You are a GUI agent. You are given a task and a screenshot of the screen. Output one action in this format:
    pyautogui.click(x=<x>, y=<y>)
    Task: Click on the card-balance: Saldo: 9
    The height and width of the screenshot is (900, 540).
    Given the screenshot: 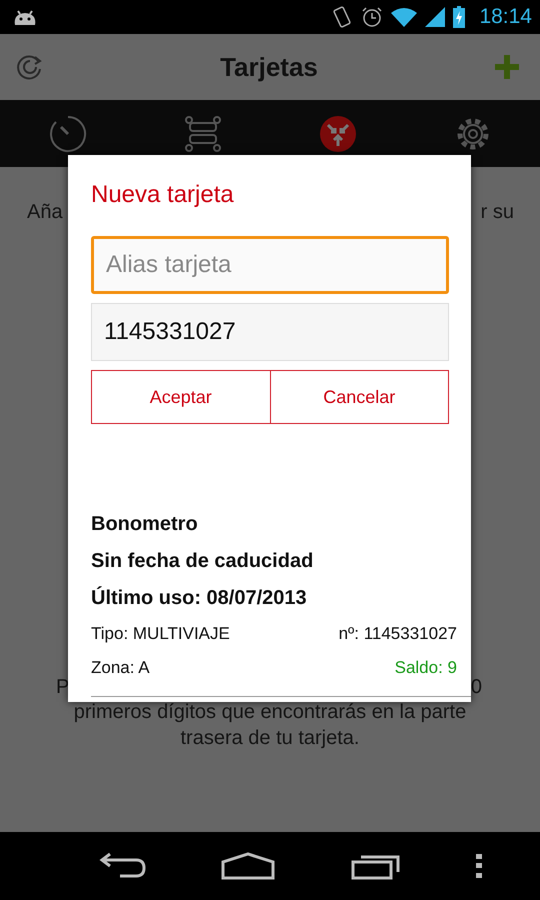 What is the action you would take?
    pyautogui.click(x=425, y=668)
    